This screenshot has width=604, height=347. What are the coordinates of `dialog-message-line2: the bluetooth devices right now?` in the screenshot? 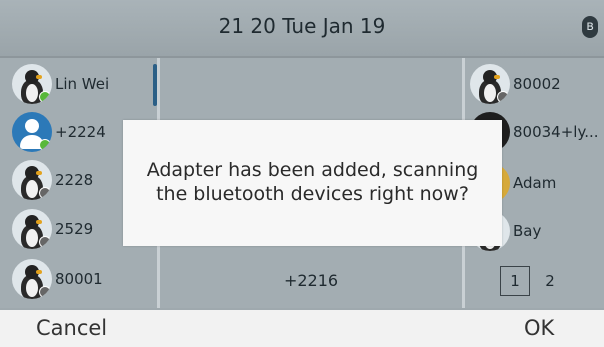 It's located at (312, 194).